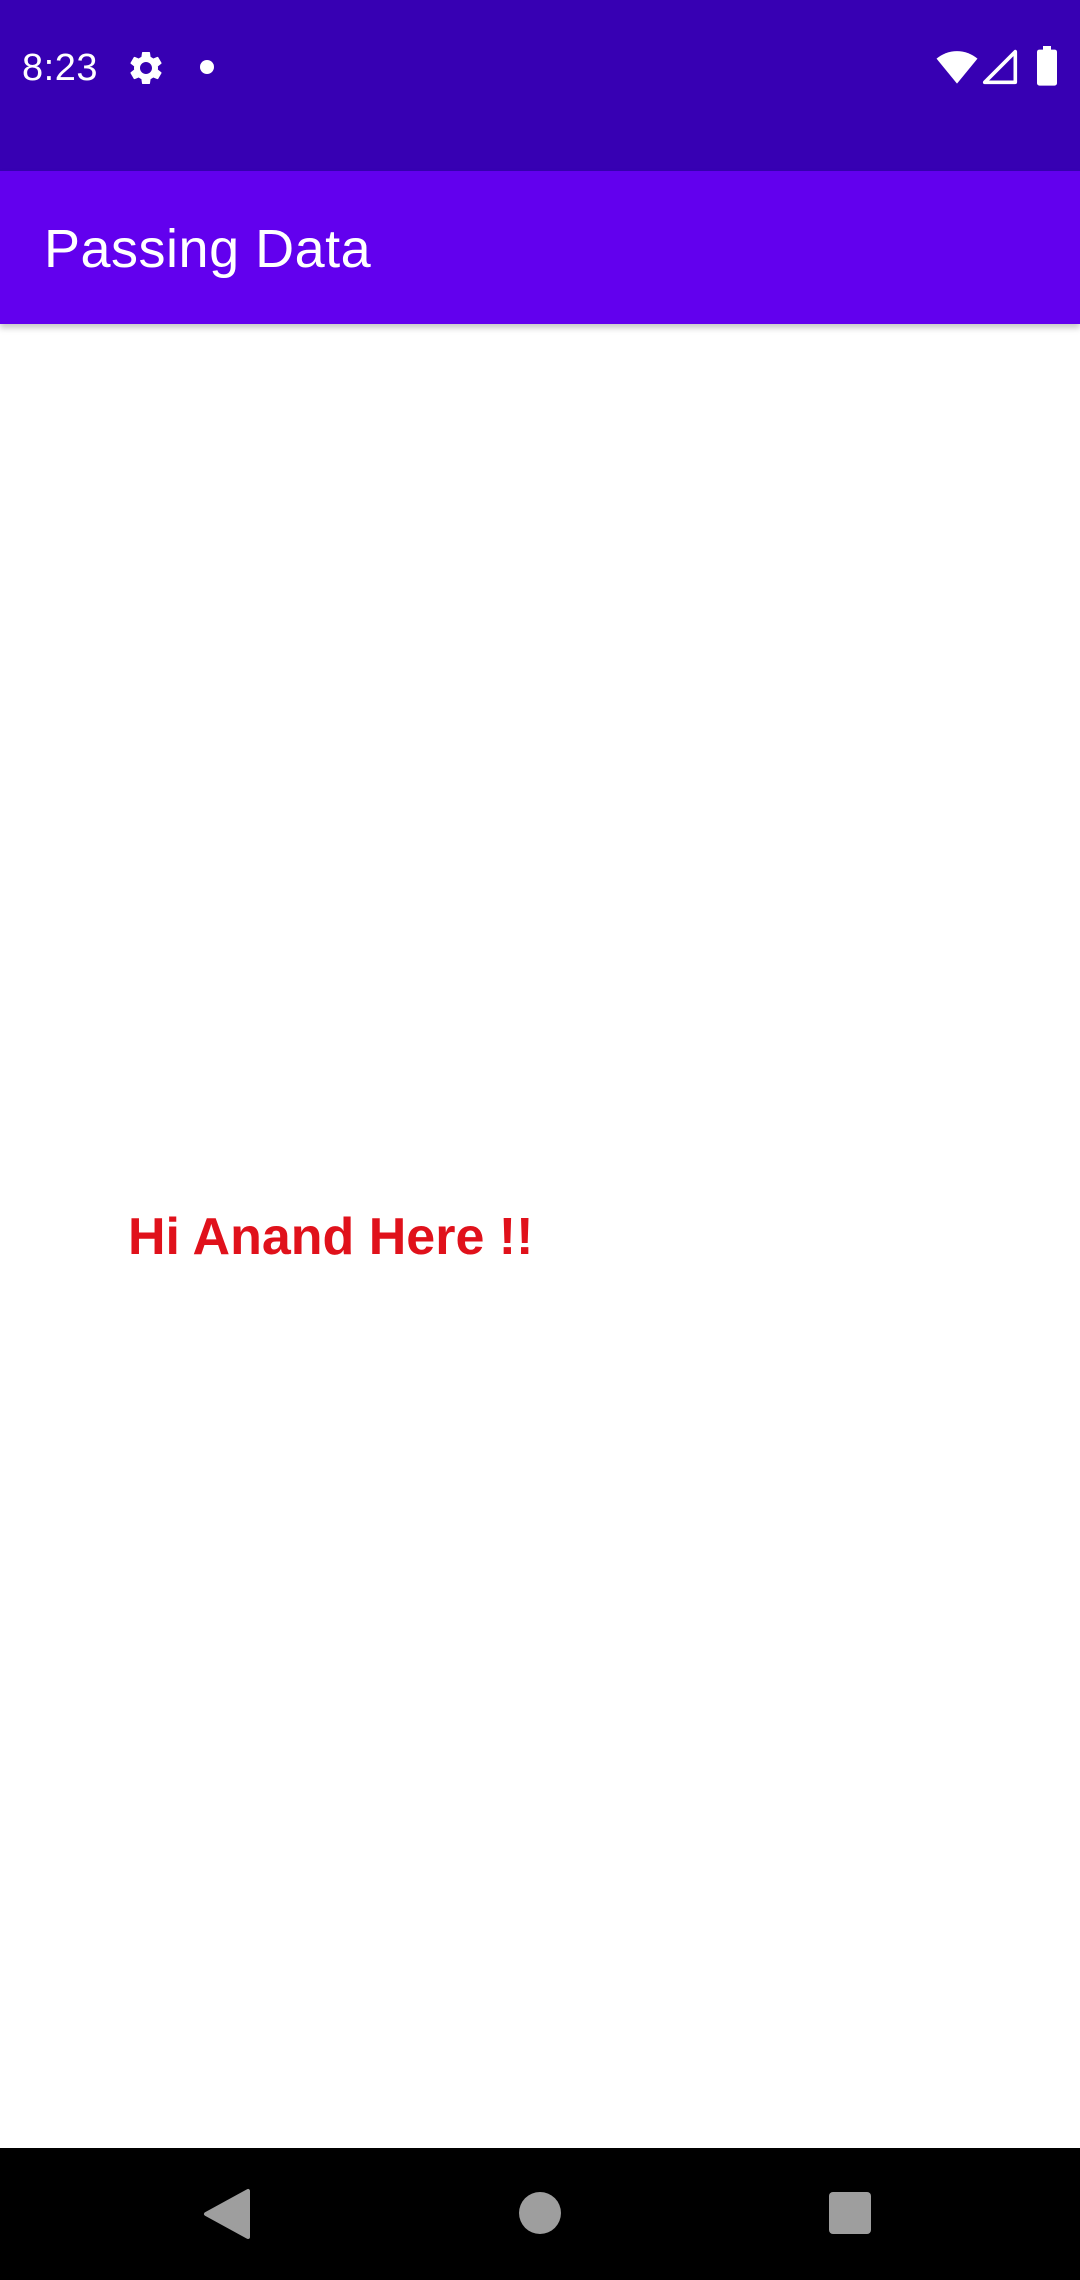 This screenshot has width=1080, height=2280. I want to click on status-bar: 8:23, so click(540, 85).